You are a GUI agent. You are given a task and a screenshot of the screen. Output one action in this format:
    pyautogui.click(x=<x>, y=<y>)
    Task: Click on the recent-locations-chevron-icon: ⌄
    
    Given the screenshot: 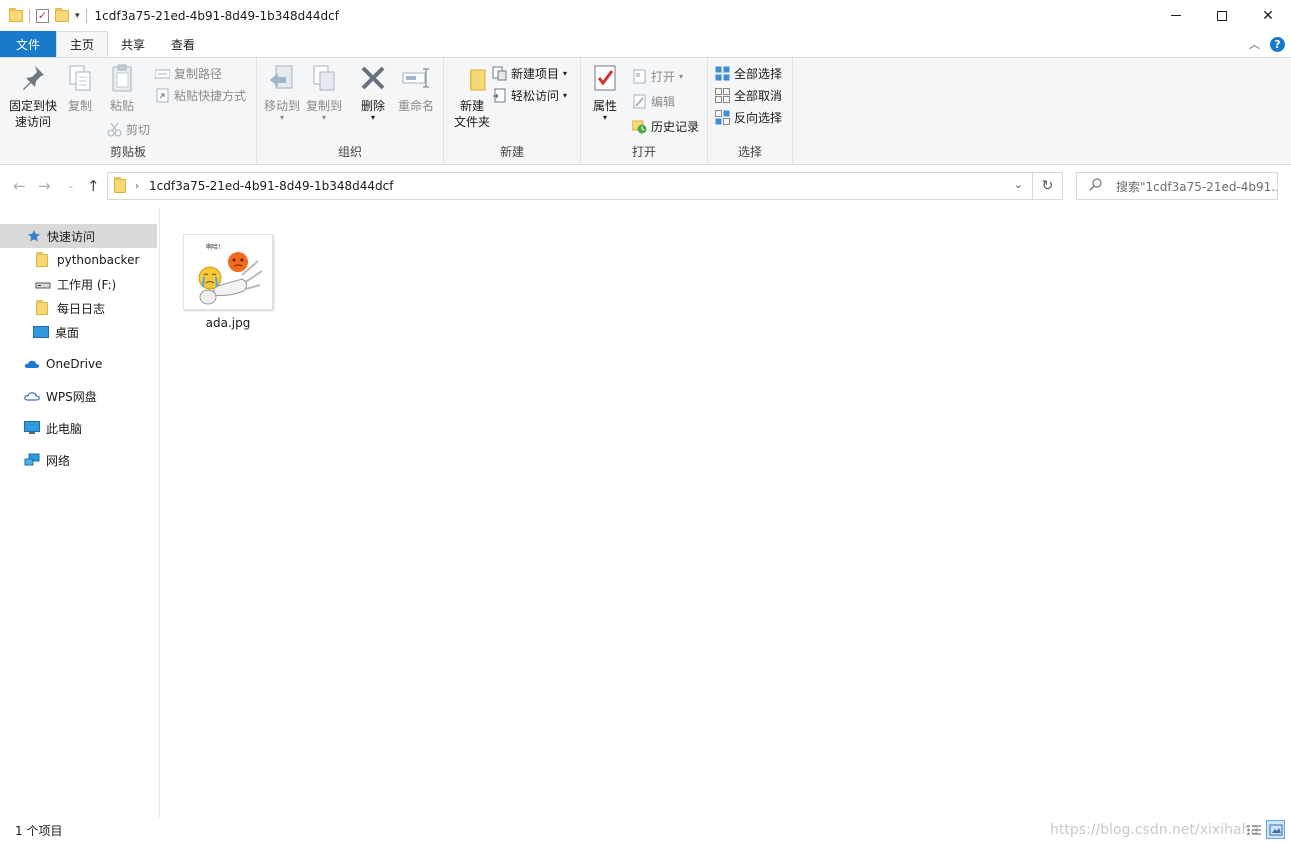 What is the action you would take?
    pyautogui.click(x=71, y=186)
    